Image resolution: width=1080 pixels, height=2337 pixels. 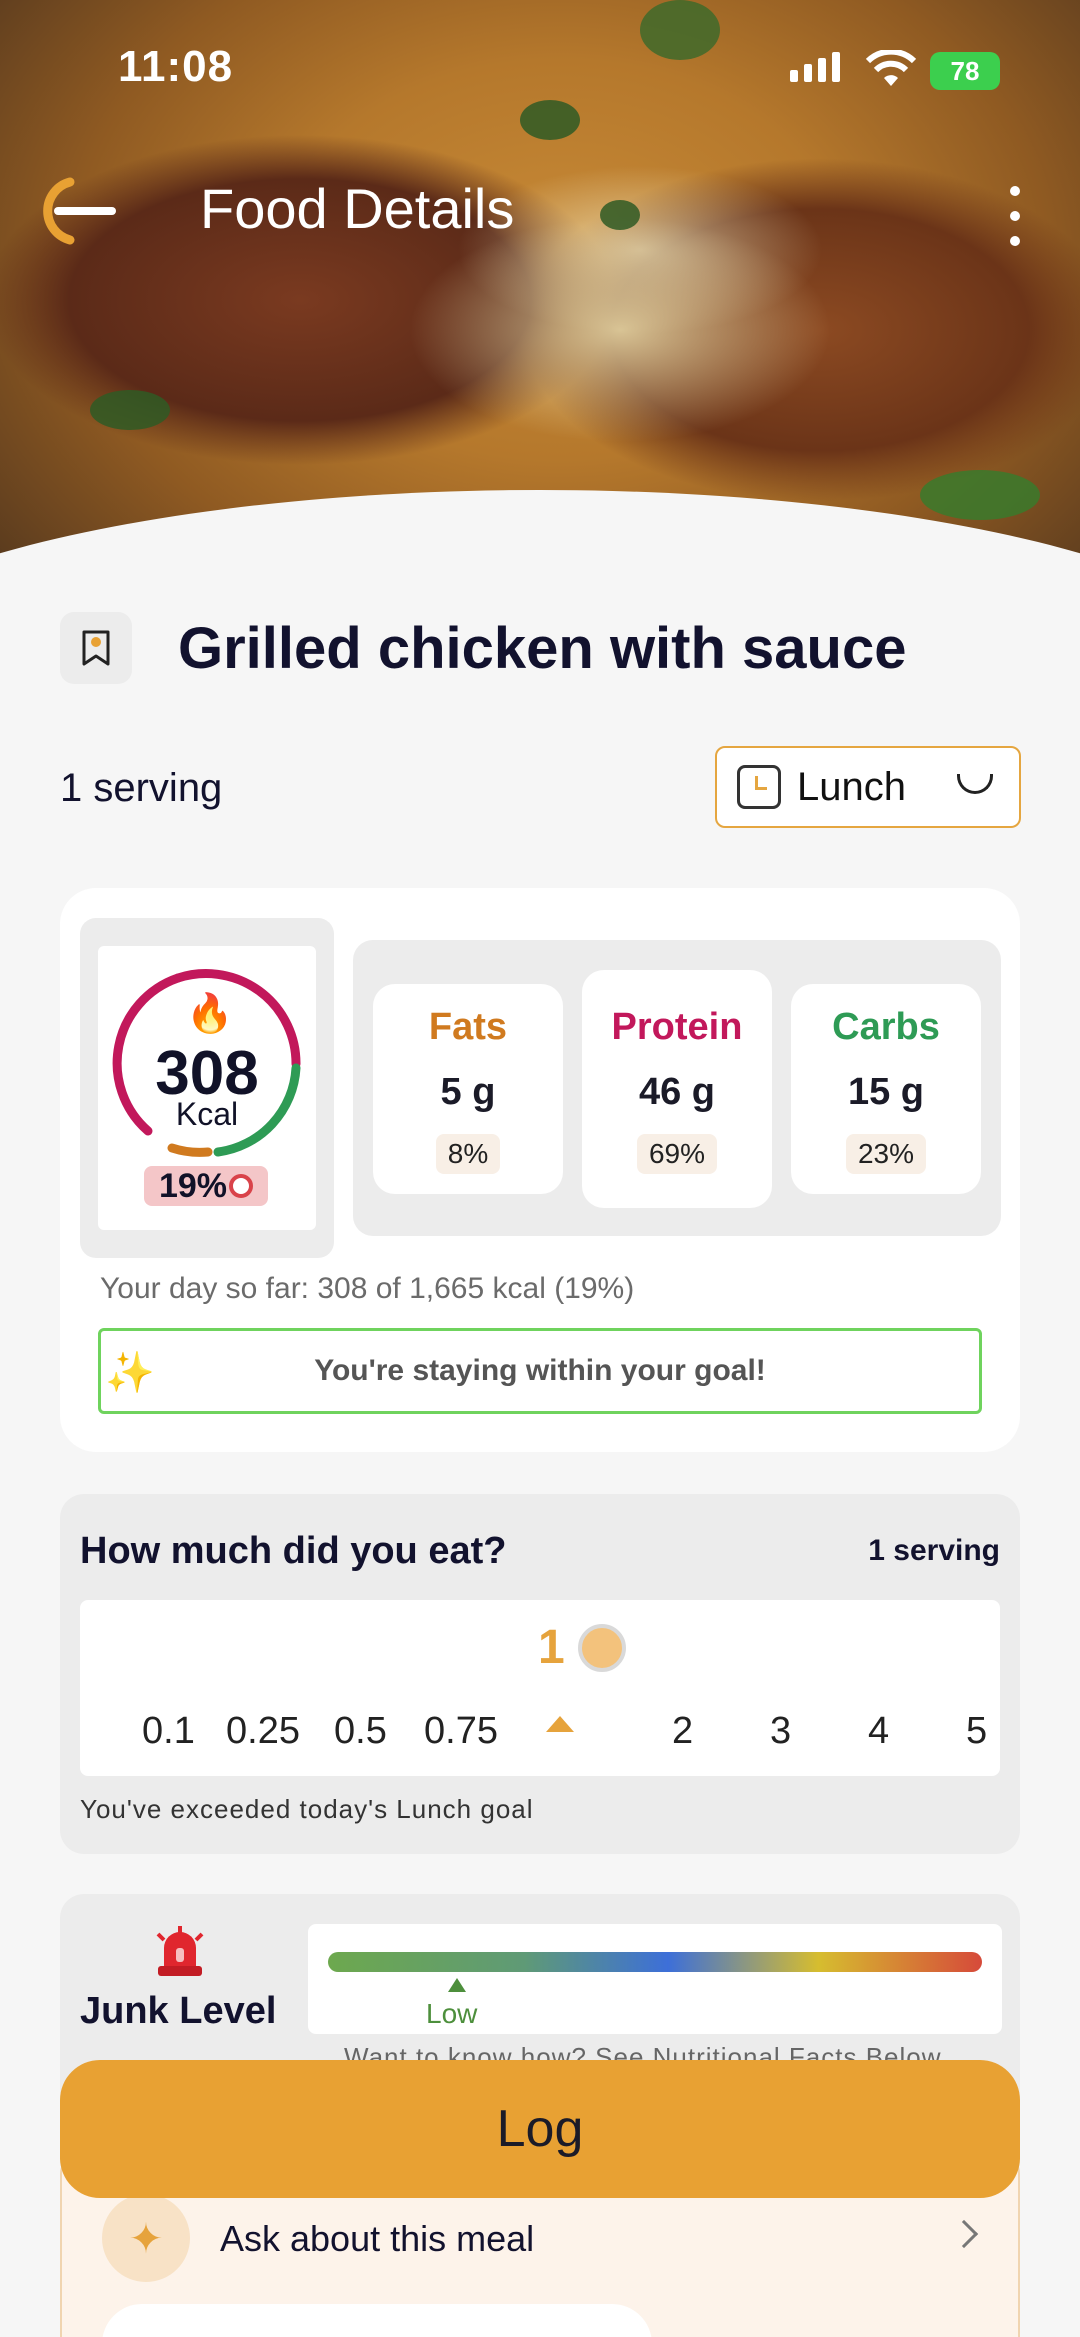 I want to click on chevron-right-icon, so click(x=964, y=2234).